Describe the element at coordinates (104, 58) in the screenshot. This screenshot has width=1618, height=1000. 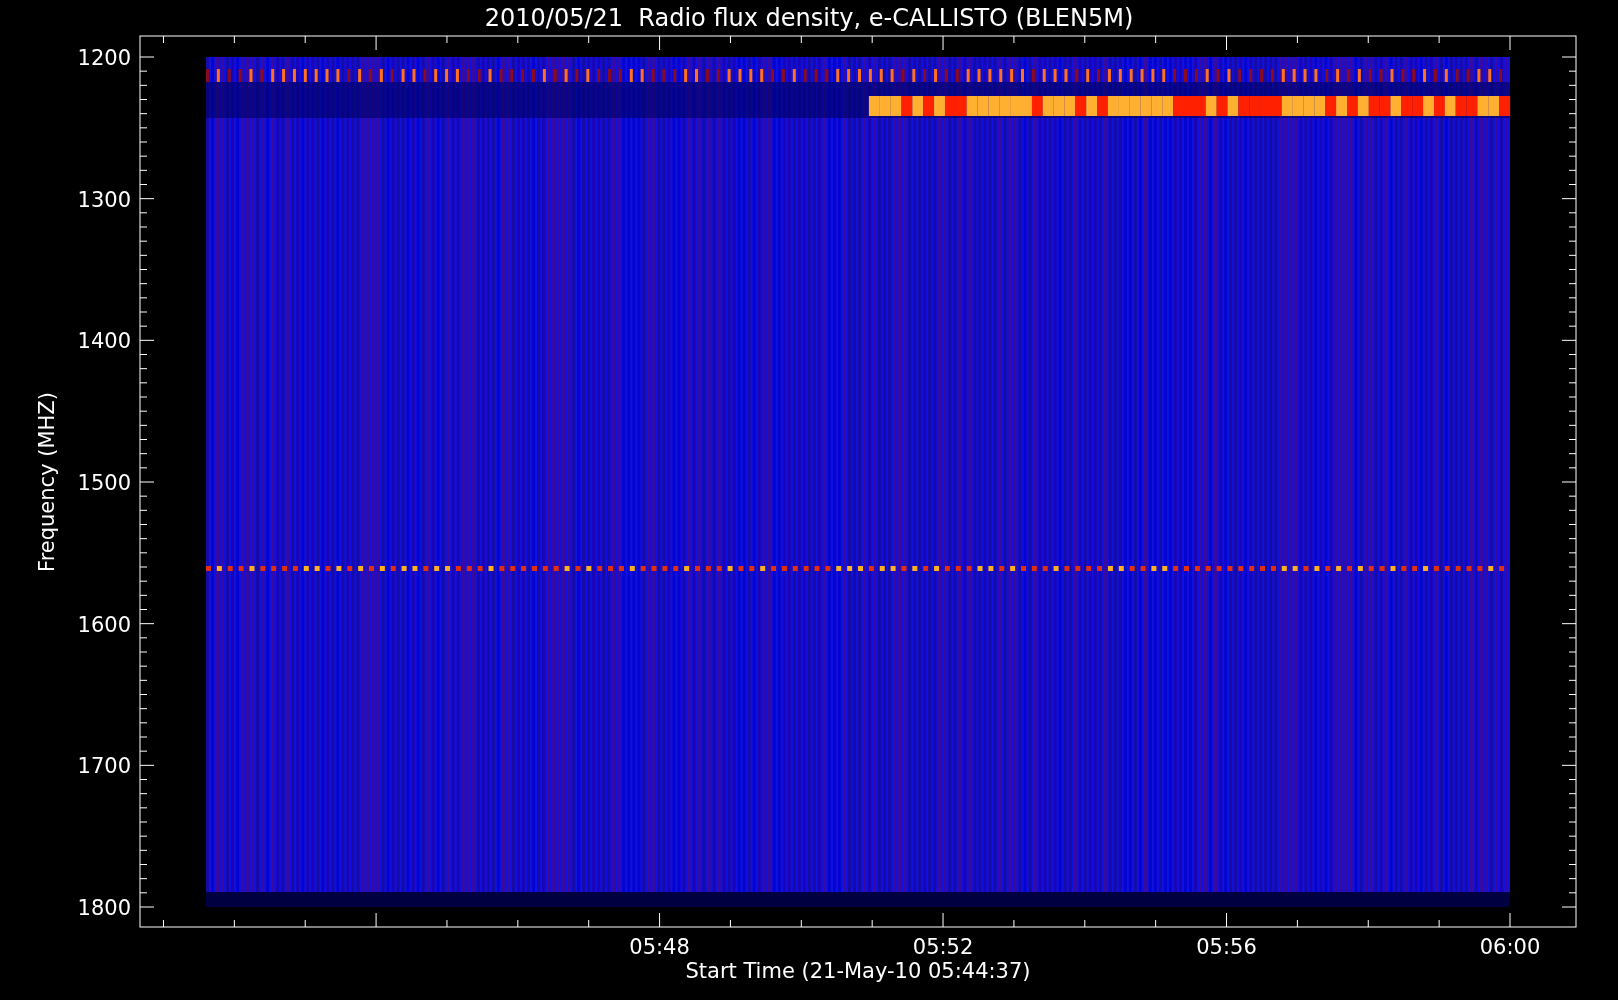
I see `y-tick-label: 1200` at that location.